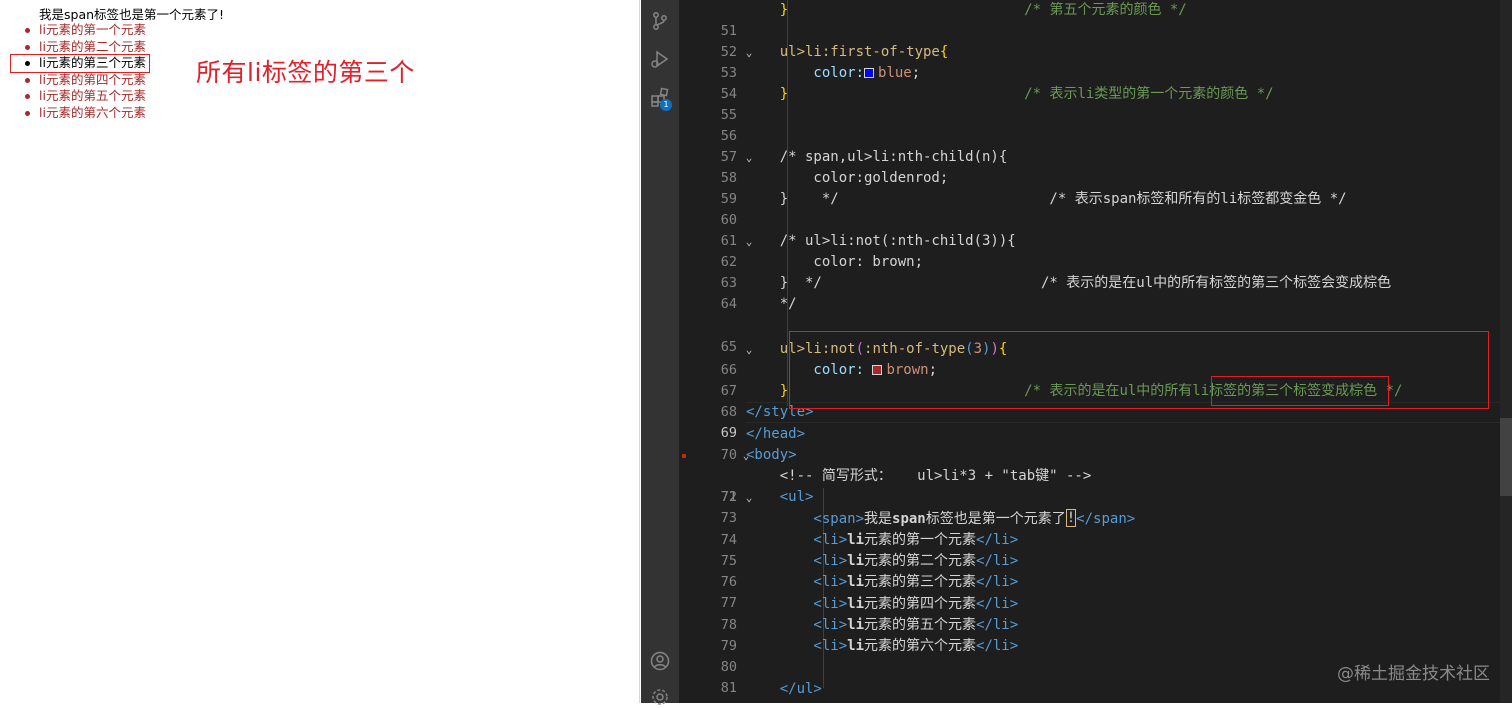 This screenshot has height=708, width=1512. I want to click on list-item: li元素的第五个元素, so click(73, 96).